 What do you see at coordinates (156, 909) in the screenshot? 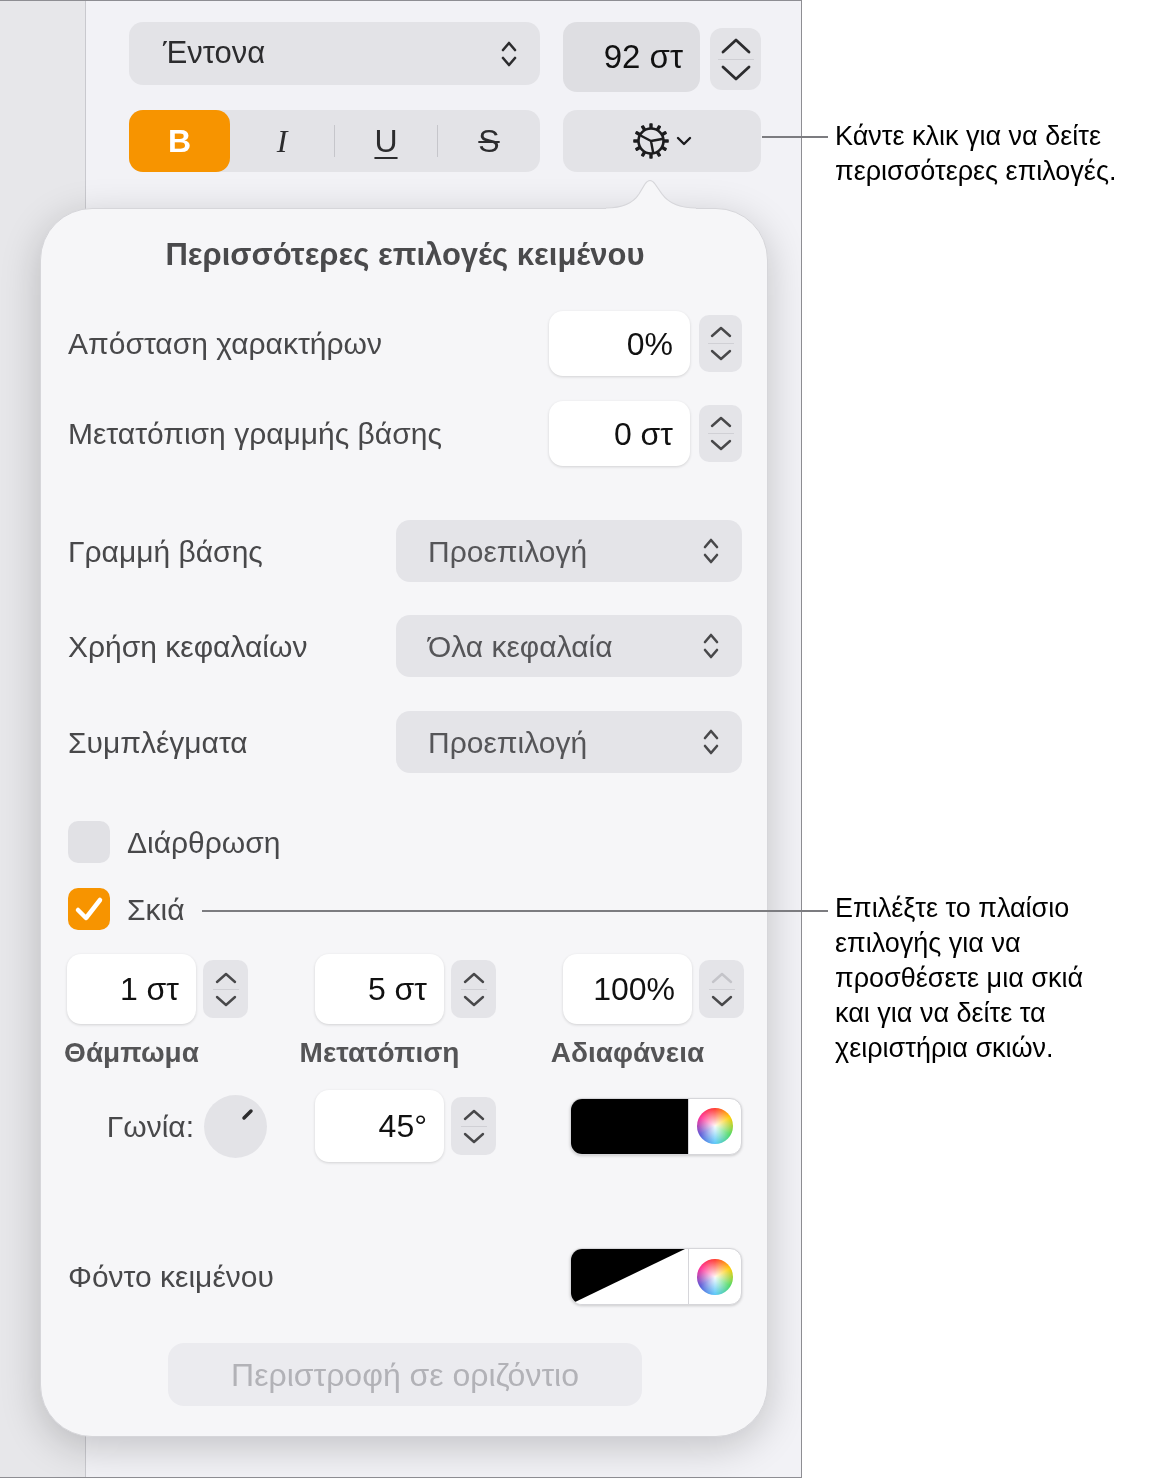
I see `checkbox-label: Σκιά` at bounding box center [156, 909].